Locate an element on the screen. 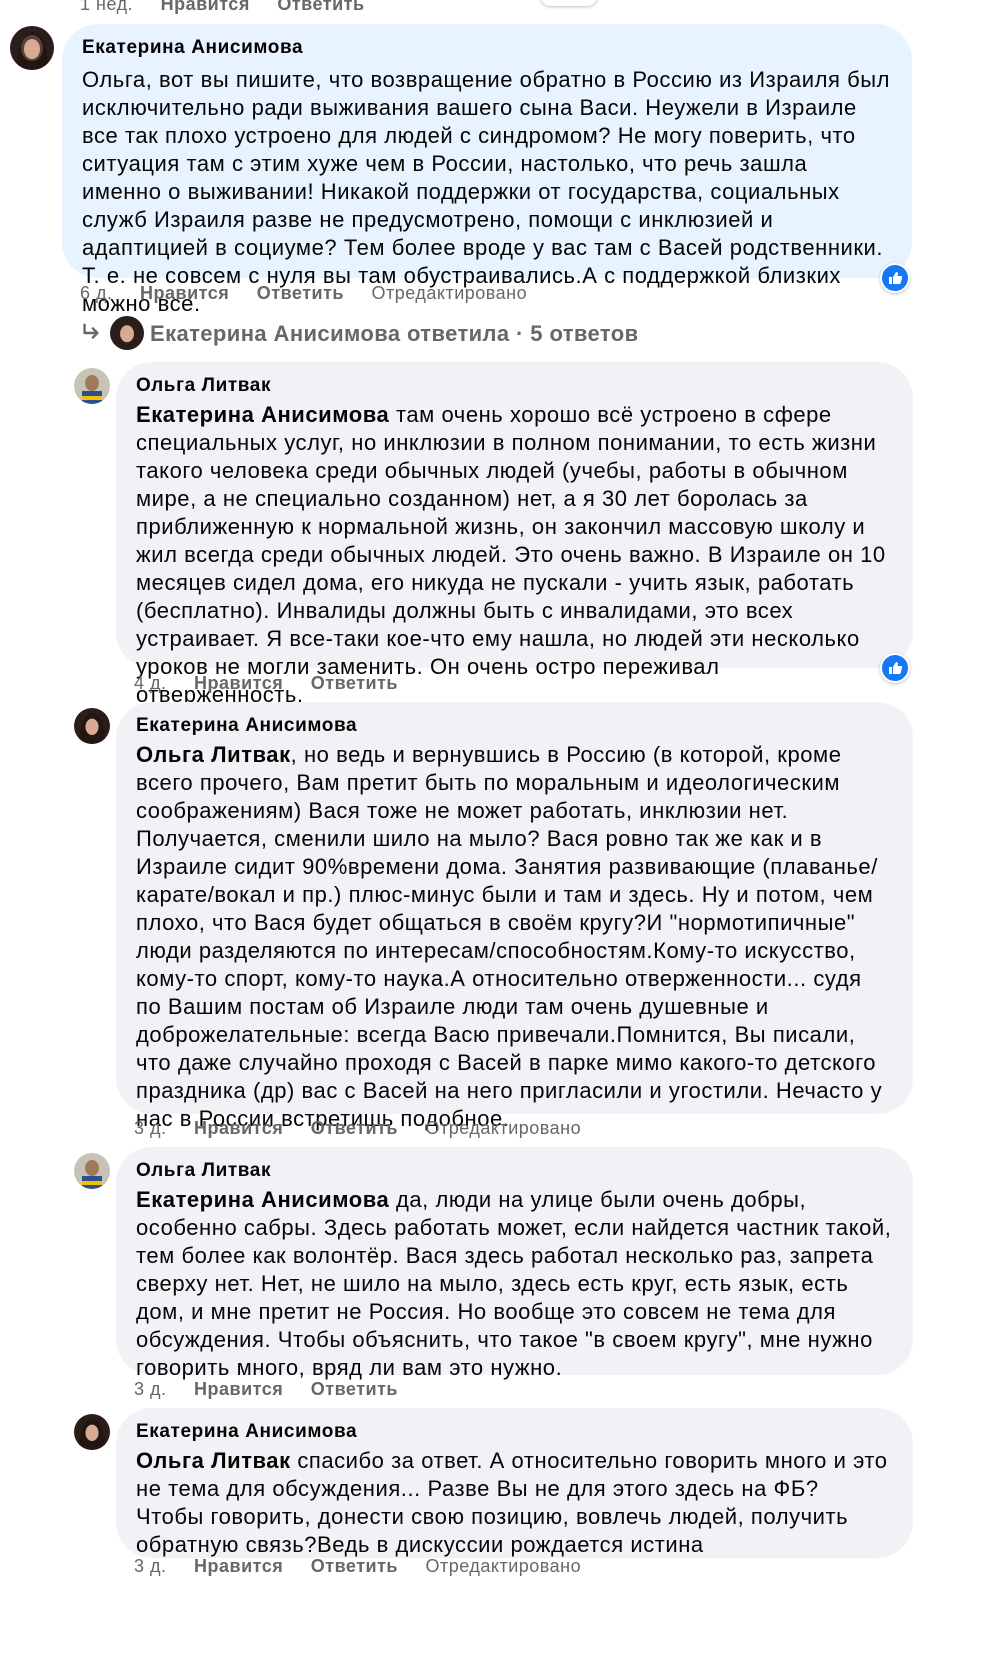 The width and height of the screenshot is (992, 1670). comment-time: 4 д. is located at coordinates (150, 683).